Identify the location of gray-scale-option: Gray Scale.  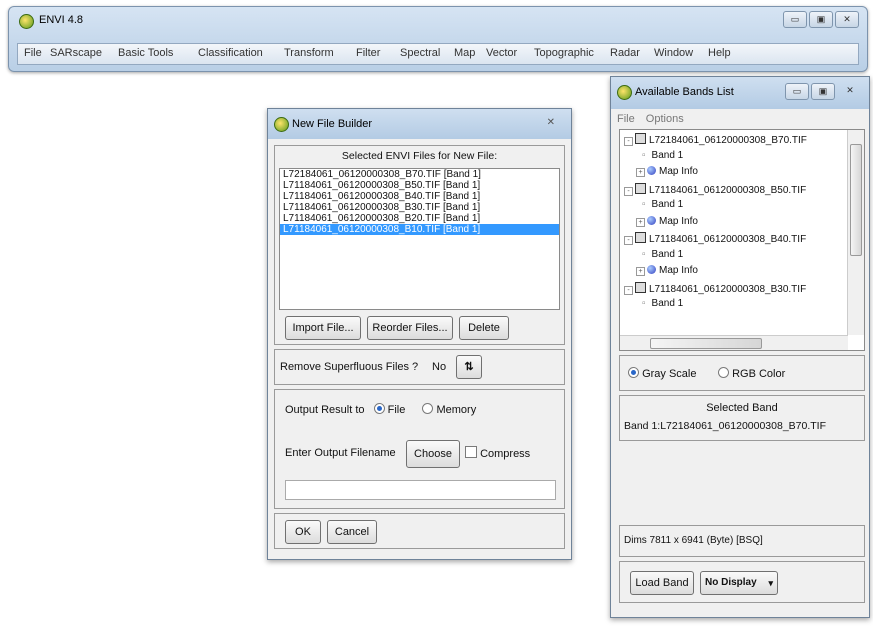
(662, 373).